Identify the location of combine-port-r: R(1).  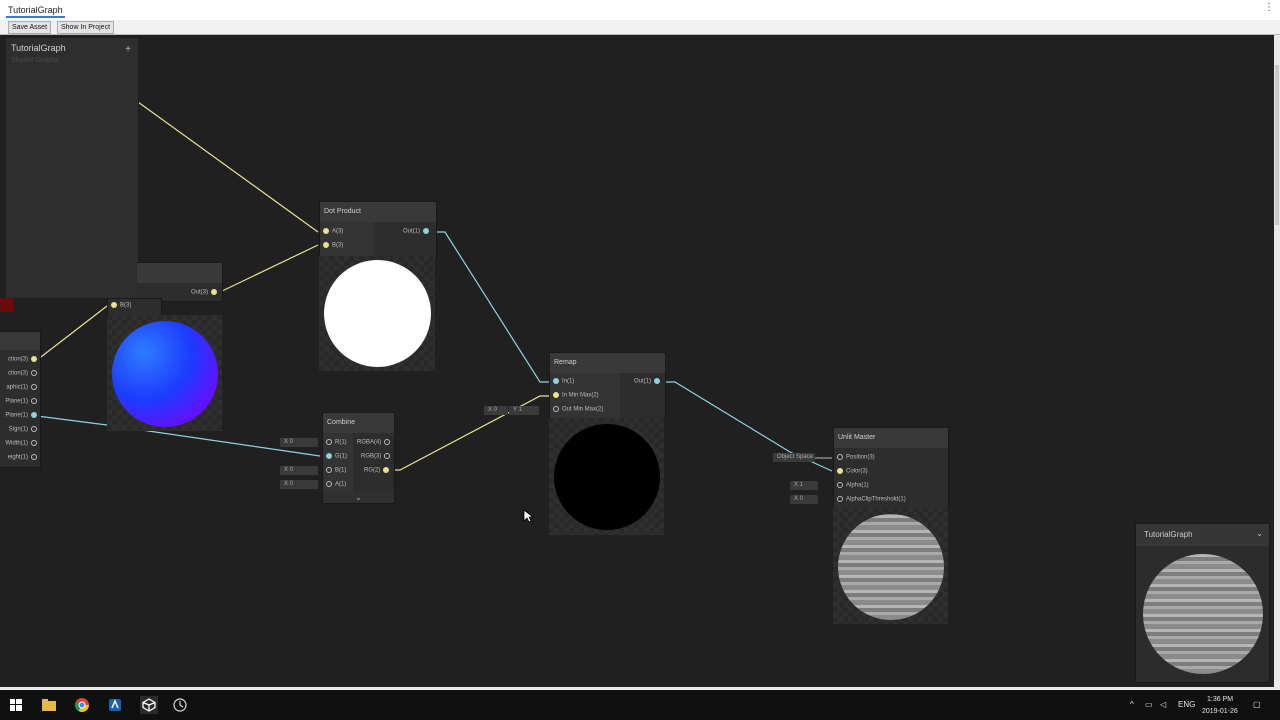
(335, 442).